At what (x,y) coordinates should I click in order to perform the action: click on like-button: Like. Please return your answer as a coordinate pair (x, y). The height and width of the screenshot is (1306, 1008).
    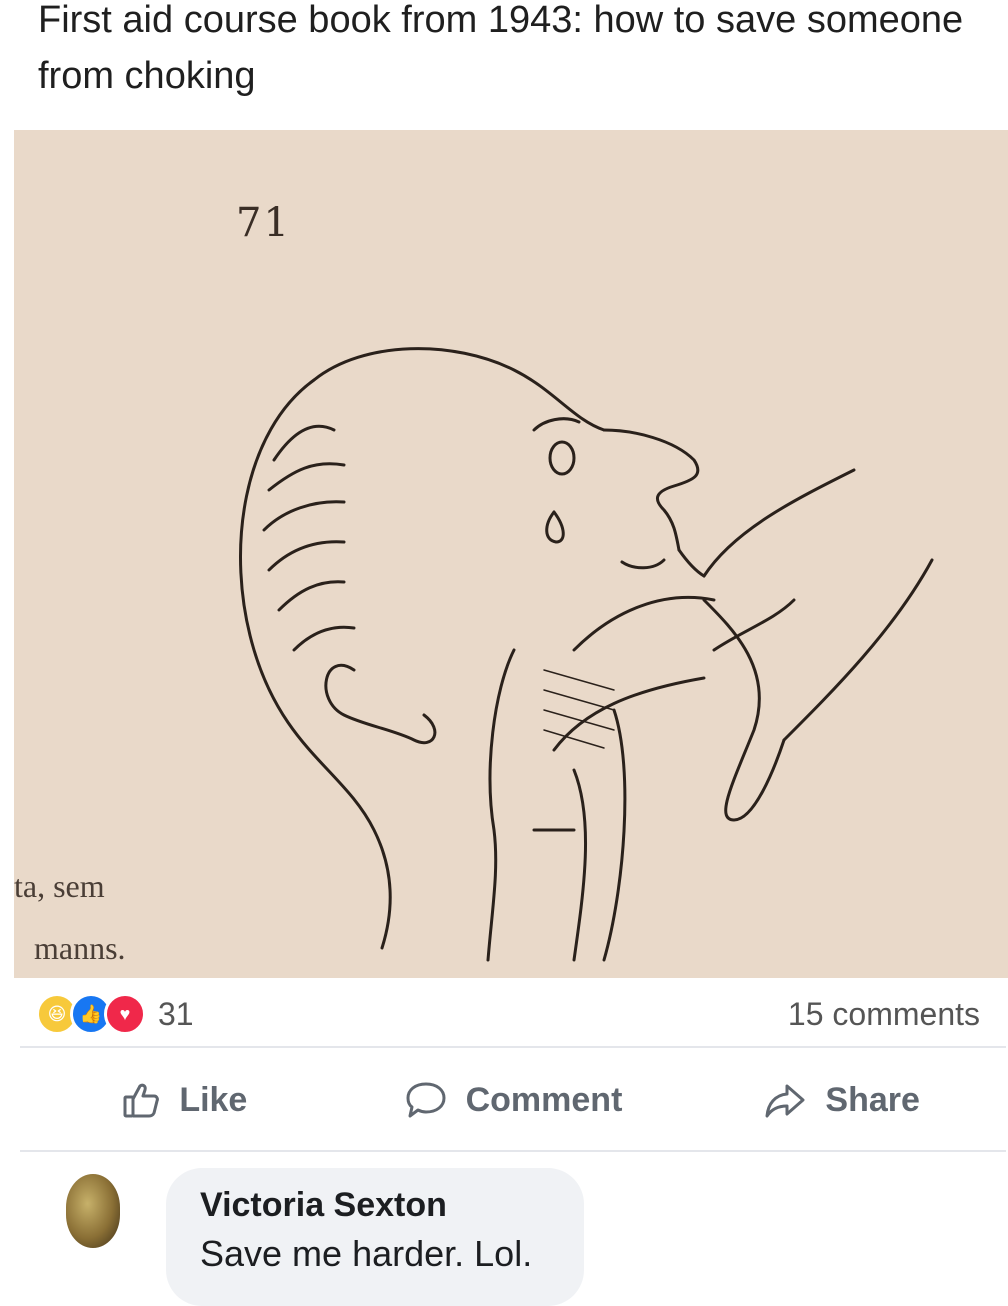
    Looking at the image, I should click on (184, 1100).